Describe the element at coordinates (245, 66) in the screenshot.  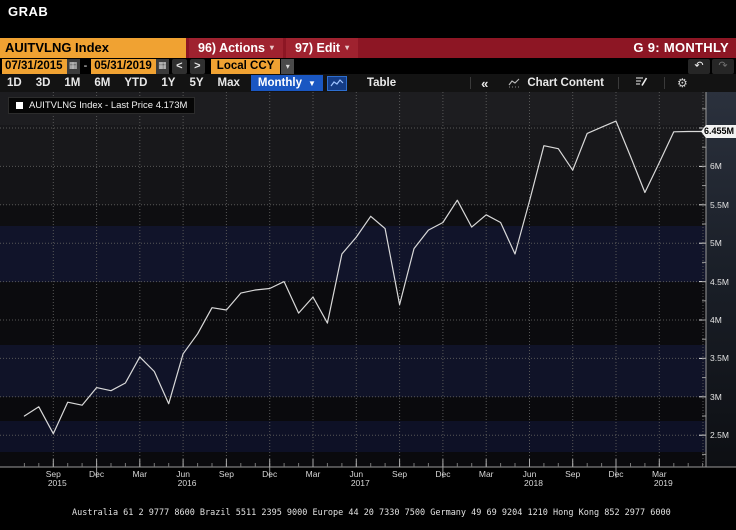
I see `currency-value: Local CCY` at that location.